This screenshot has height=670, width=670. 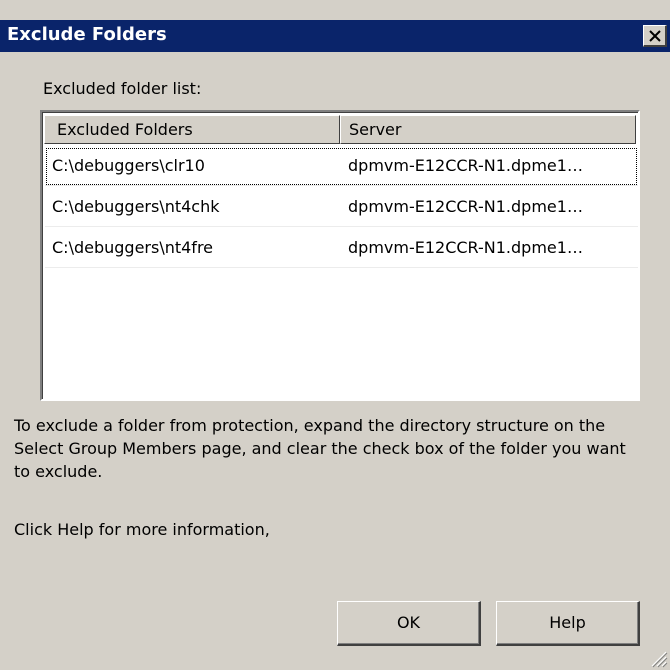 I want to click on folder-cell: C:\debuggers\nt4chk, so click(x=136, y=206).